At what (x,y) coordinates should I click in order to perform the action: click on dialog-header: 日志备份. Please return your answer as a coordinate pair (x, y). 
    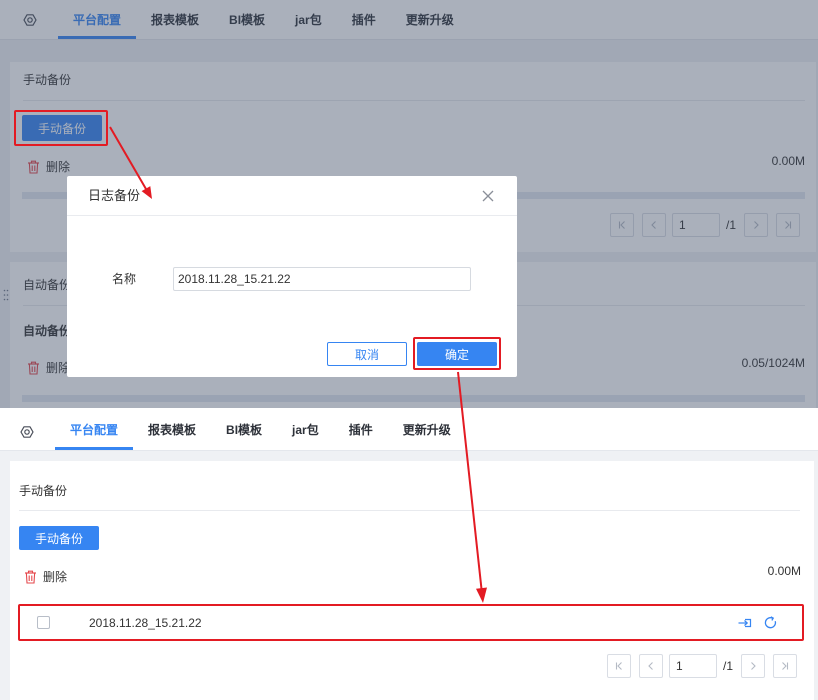
    Looking at the image, I should click on (292, 196).